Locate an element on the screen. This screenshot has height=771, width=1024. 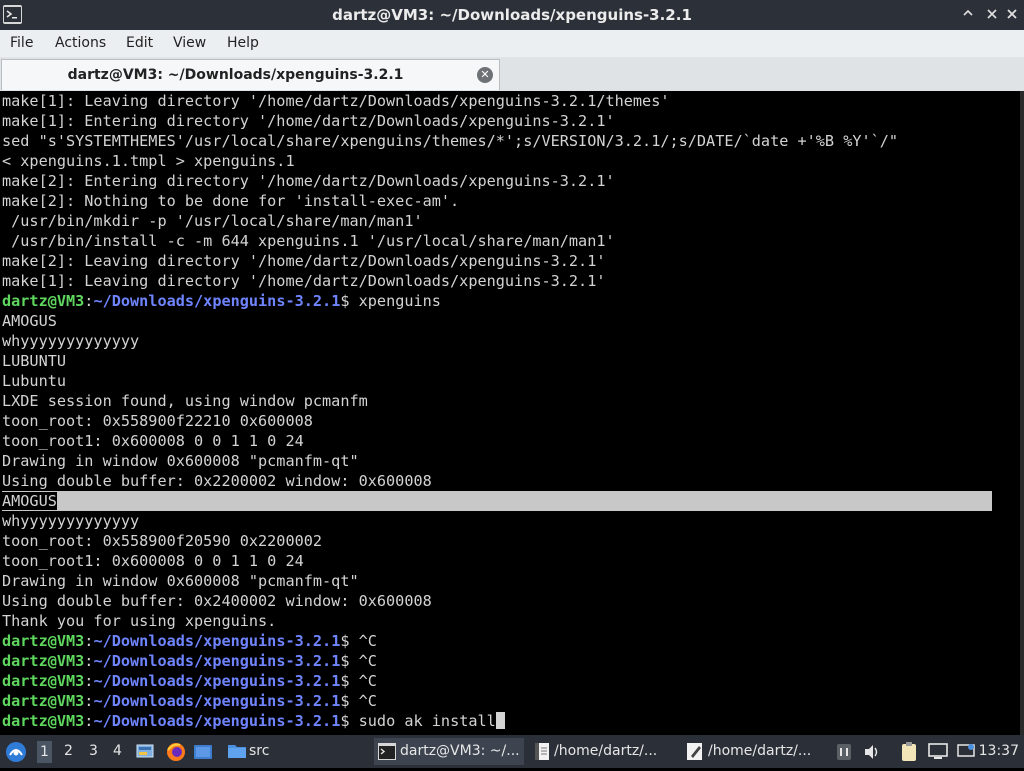
tab-strip: dartz@VM3: ~/Downloads/xpenguins-3.2.1 ✕ is located at coordinates (512, 74).